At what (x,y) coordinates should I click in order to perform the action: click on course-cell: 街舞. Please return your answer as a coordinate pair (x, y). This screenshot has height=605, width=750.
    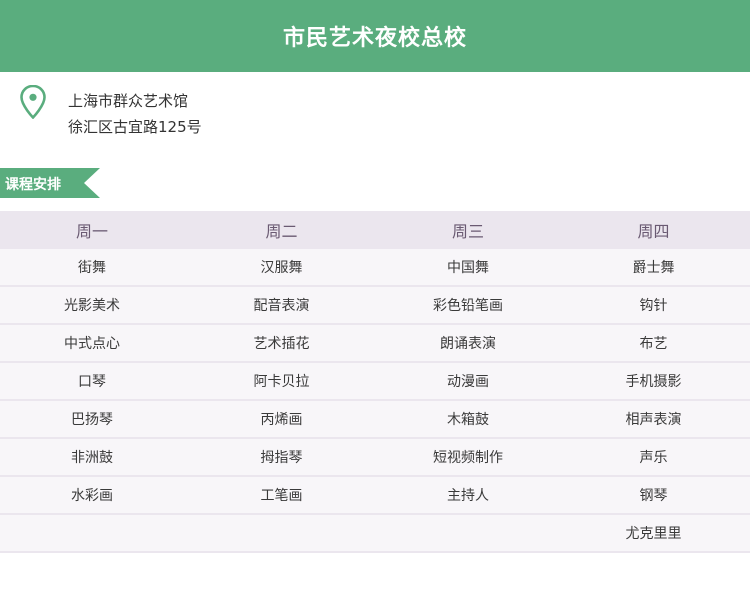
    Looking at the image, I should click on (92, 268).